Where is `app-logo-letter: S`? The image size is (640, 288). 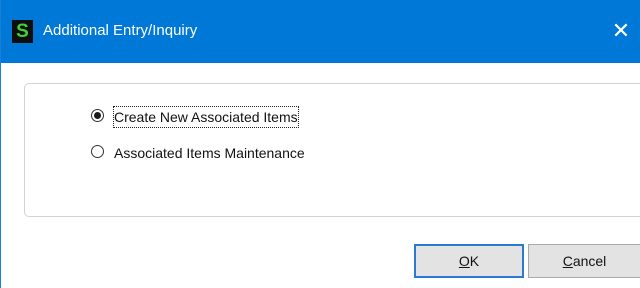
app-logo-letter: S is located at coordinates (22, 31).